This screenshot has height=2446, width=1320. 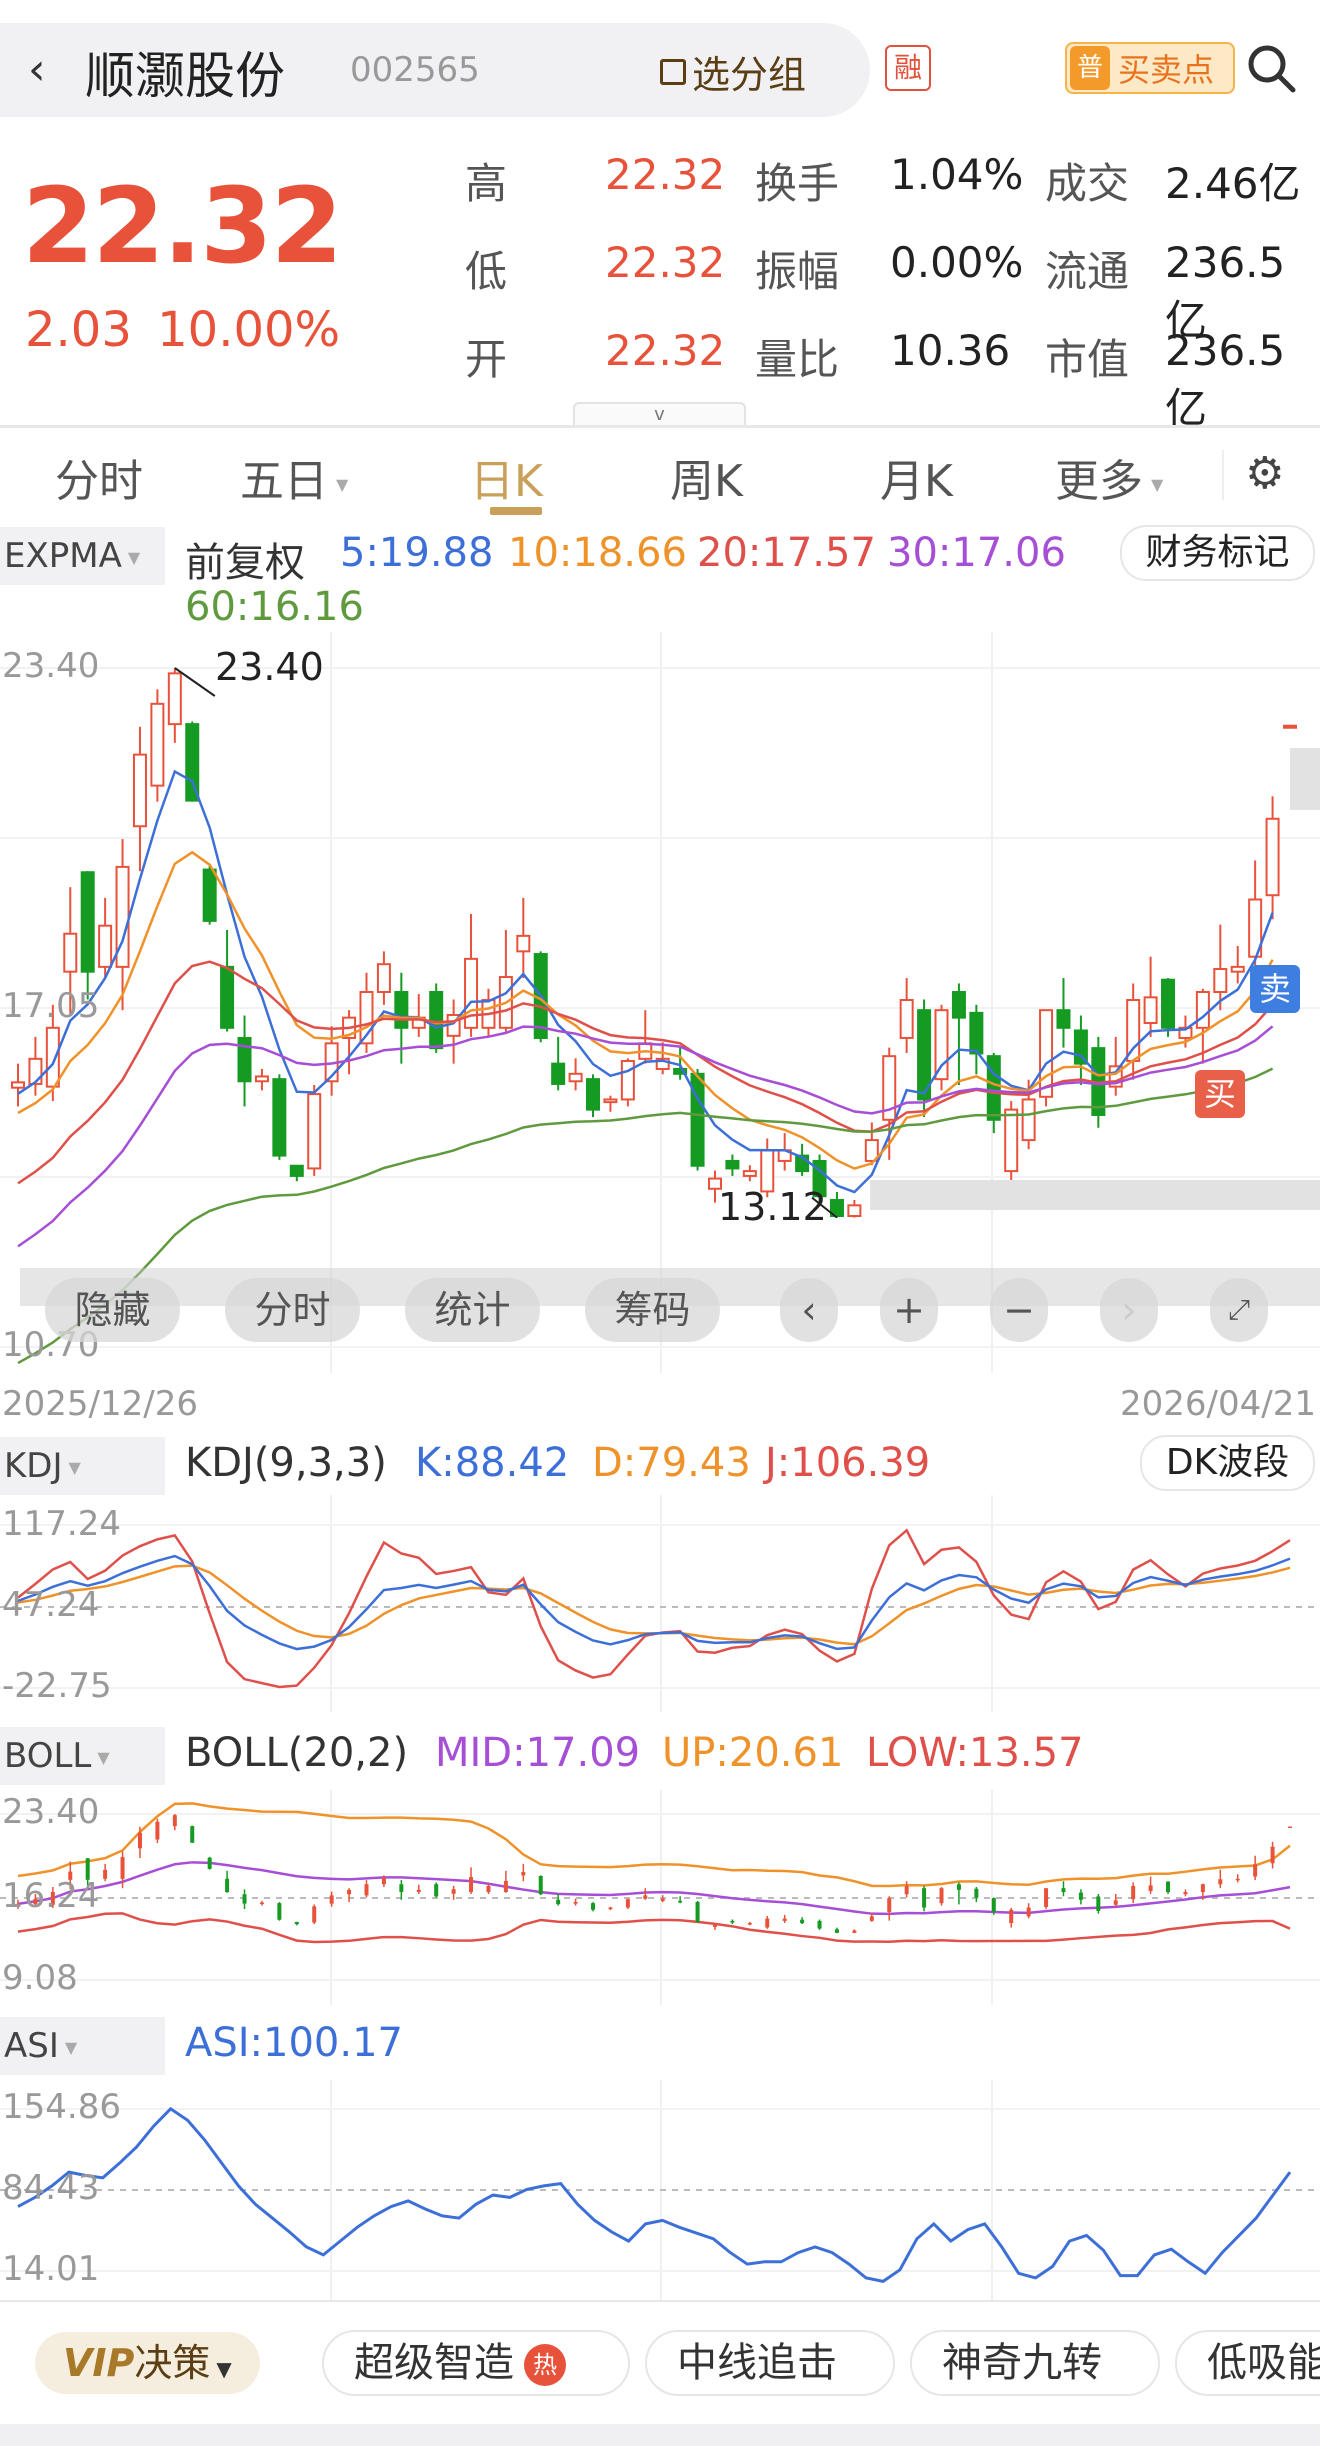 I want to click on tab-daily-k: 日K, so click(x=506, y=477).